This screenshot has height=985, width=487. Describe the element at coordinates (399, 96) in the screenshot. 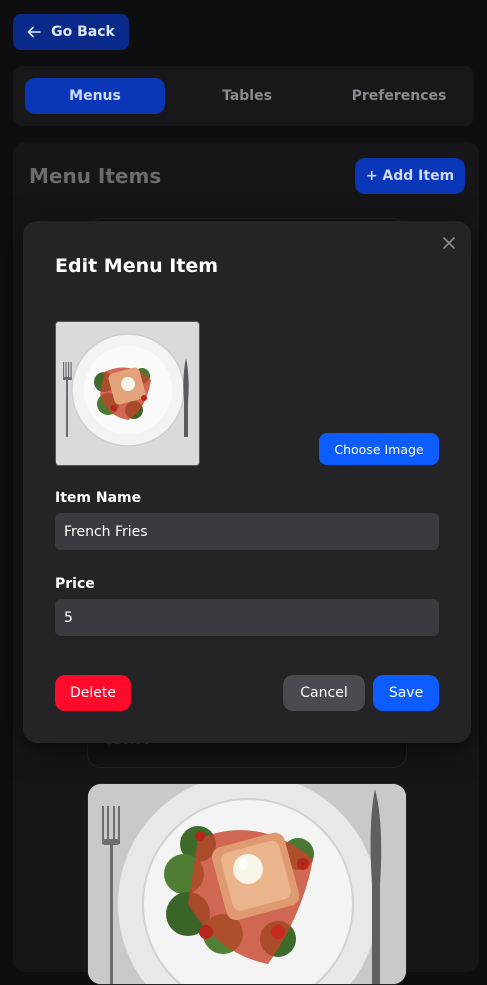

I see `tab-preferences: Preferences` at that location.